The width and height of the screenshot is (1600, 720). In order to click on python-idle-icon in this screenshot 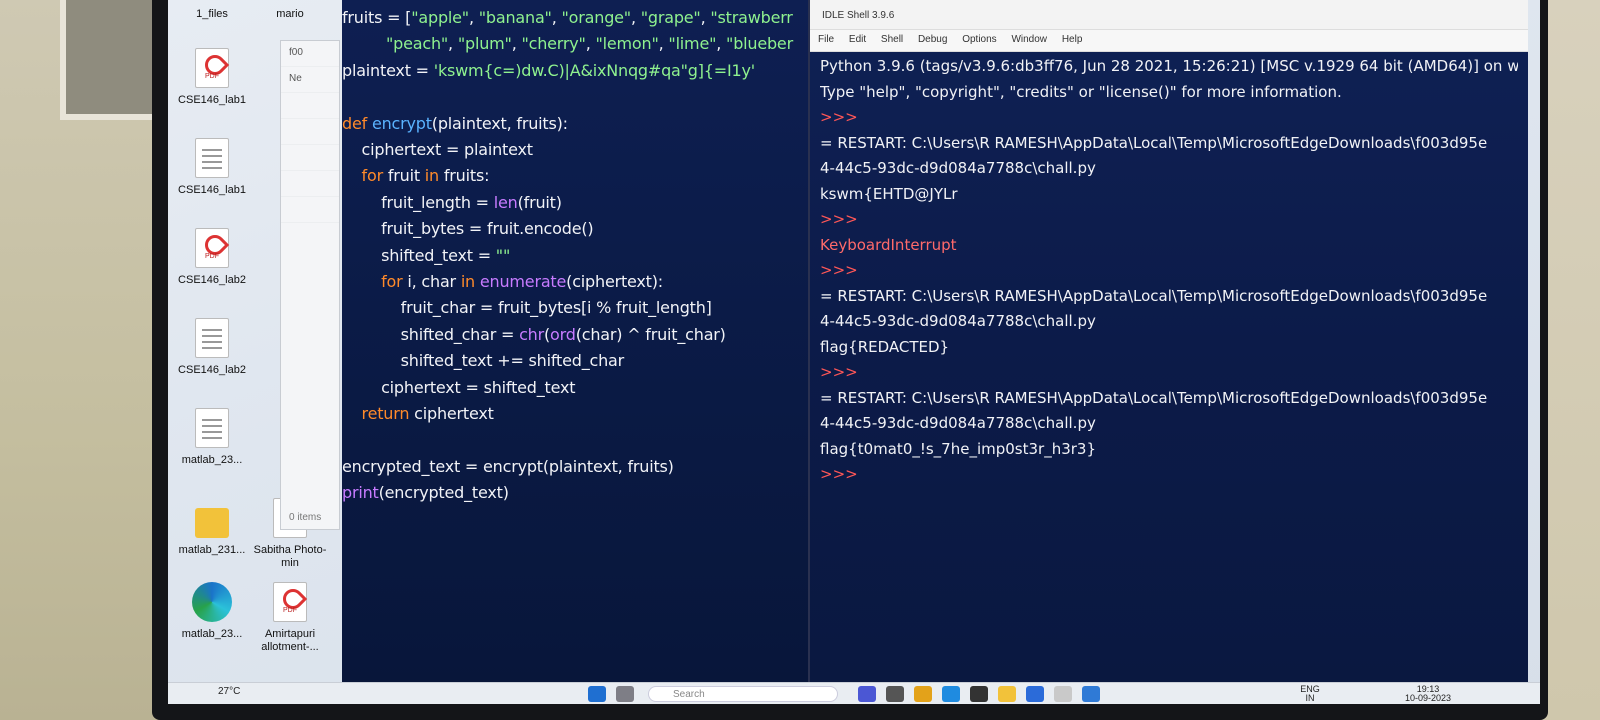, I will do `click(1063, 694)`.